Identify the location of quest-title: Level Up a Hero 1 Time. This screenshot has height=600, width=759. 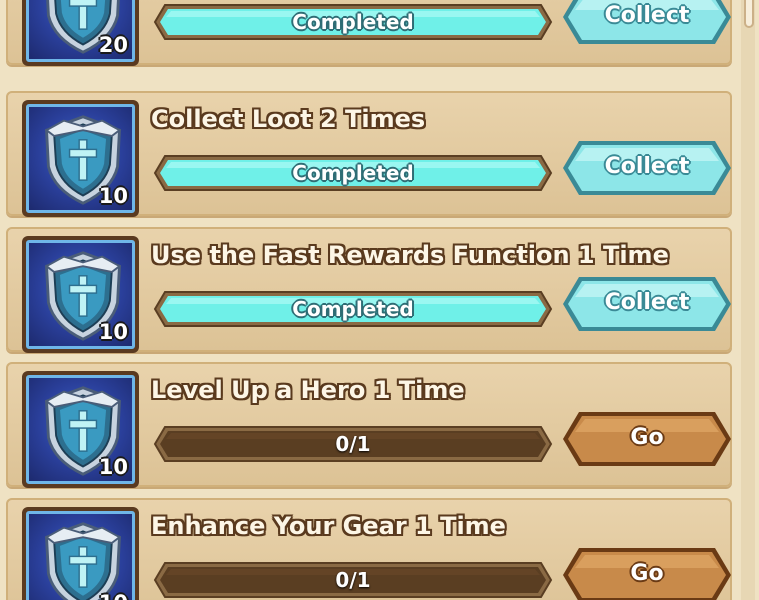
(308, 390).